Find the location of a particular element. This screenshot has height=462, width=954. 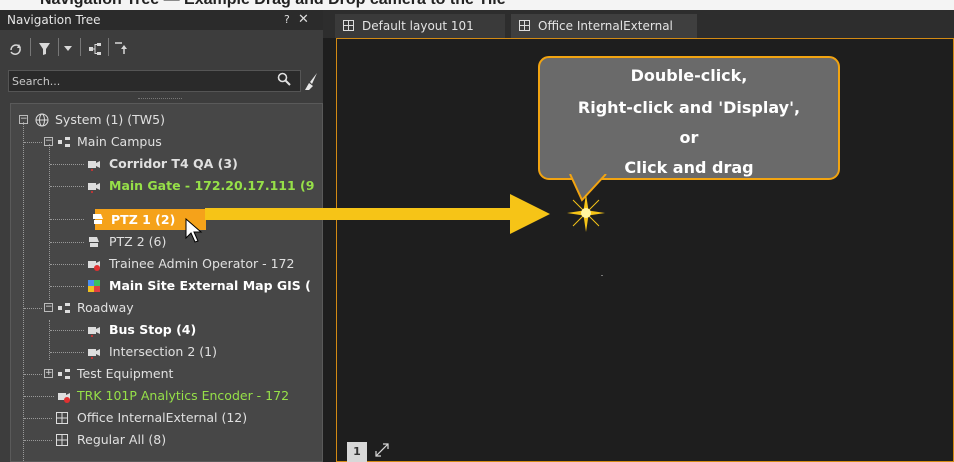

globe-icon is located at coordinates (42, 120).